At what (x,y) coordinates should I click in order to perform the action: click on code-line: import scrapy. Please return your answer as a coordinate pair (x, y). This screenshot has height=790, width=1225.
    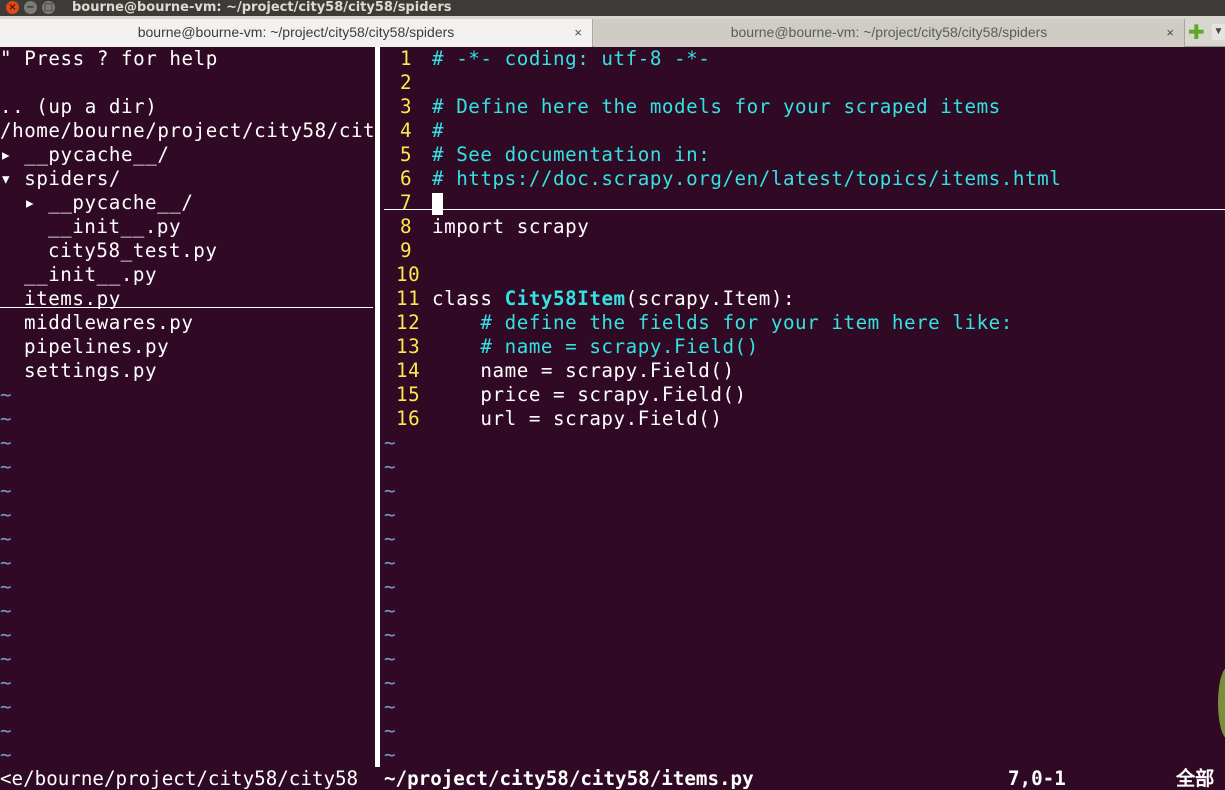
    Looking at the image, I should click on (510, 227).